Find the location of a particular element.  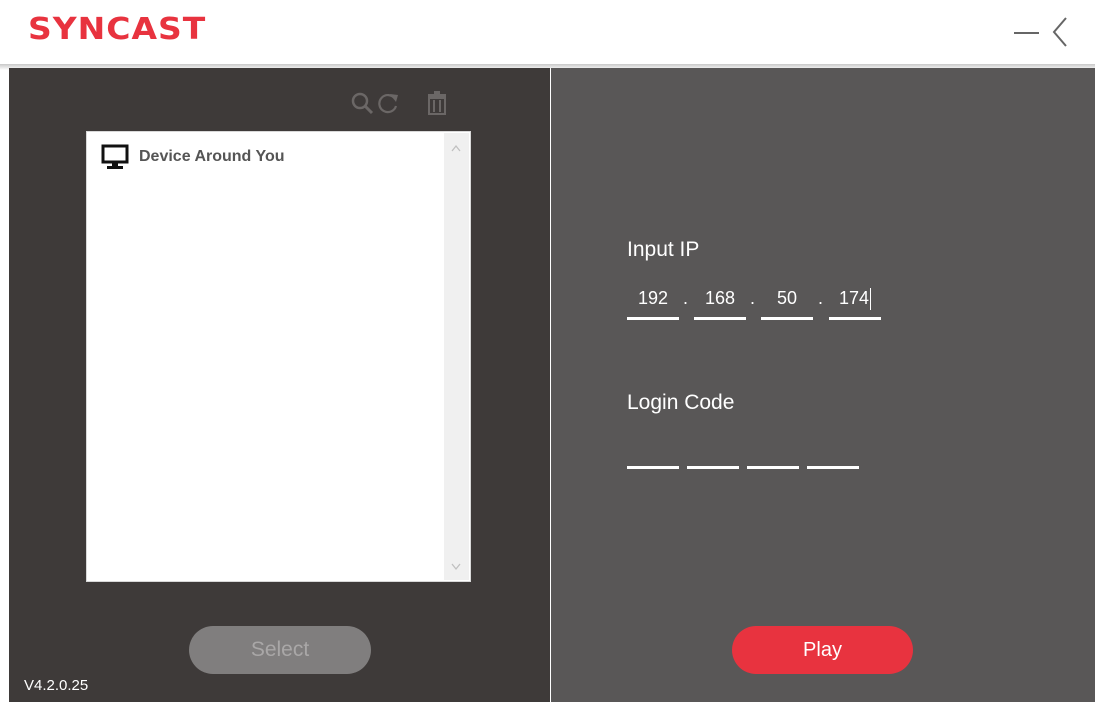

ip-octet-4: 174 is located at coordinates (855, 302).